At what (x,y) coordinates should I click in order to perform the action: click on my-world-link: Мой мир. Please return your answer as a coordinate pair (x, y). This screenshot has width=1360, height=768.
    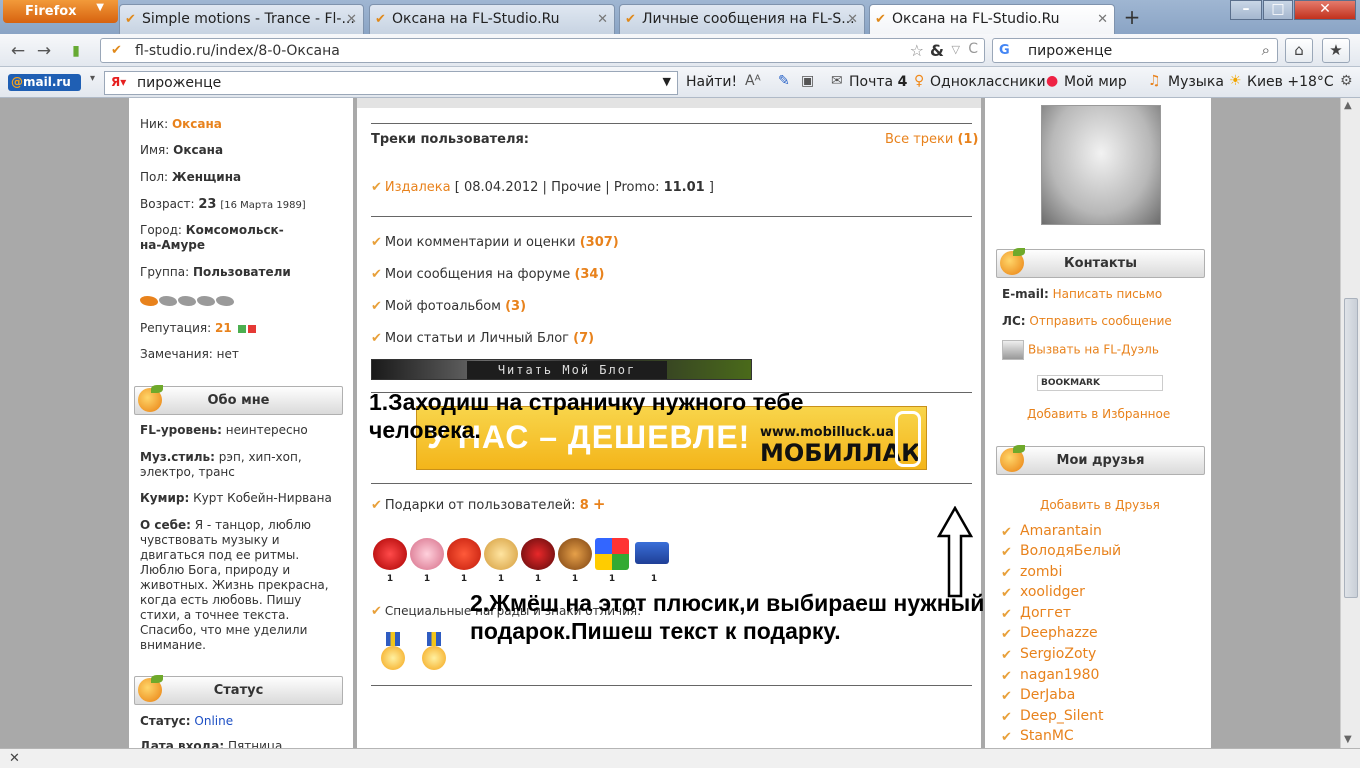
    Looking at the image, I should click on (1095, 82).